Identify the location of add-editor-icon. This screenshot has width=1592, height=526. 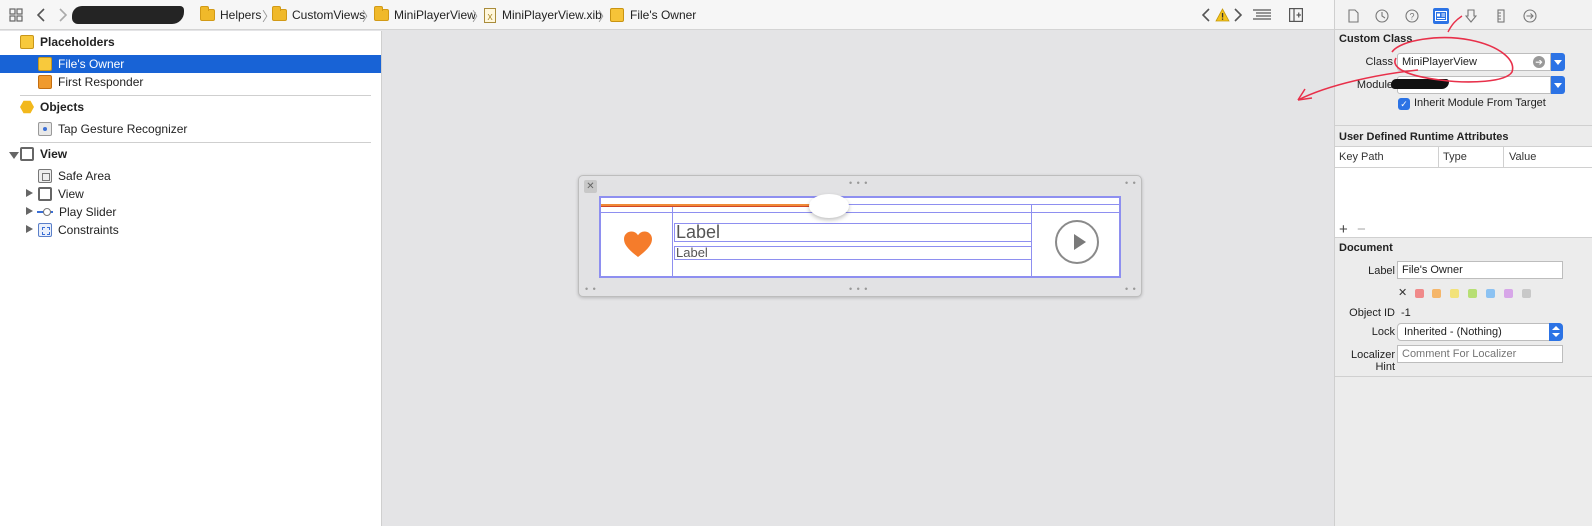
(1296, 15).